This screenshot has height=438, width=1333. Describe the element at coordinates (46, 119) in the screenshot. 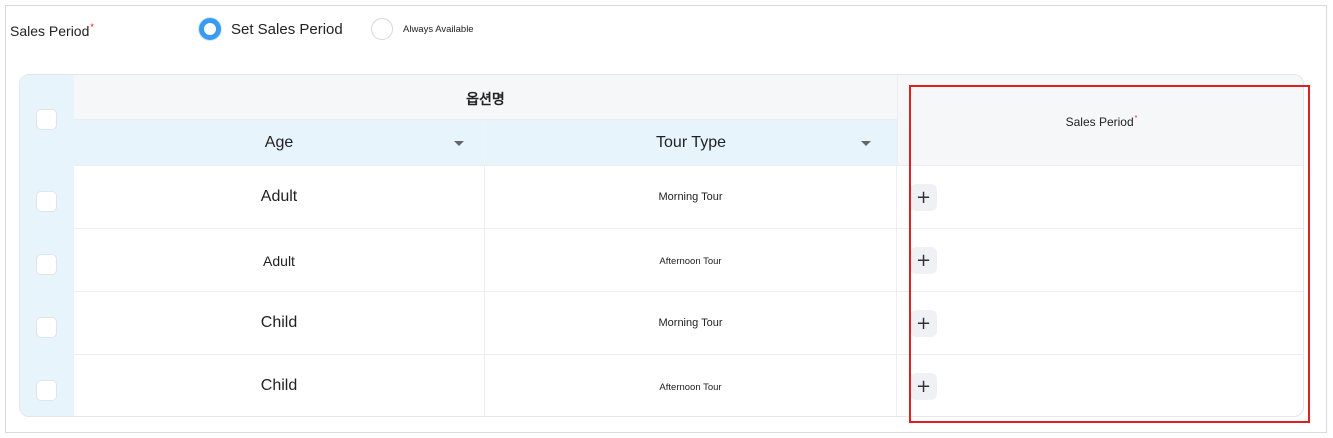

I see `select-all-checkbox` at that location.